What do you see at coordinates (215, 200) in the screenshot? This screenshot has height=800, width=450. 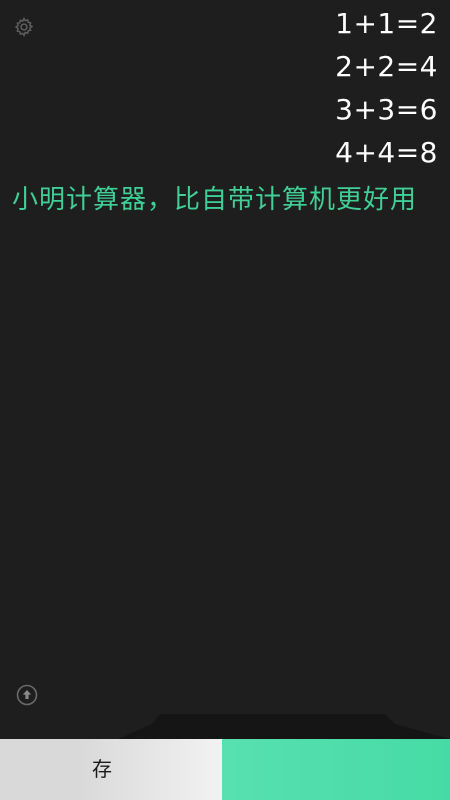 I see `promo-message: 小明计算器，比自带计算机更好用` at bounding box center [215, 200].